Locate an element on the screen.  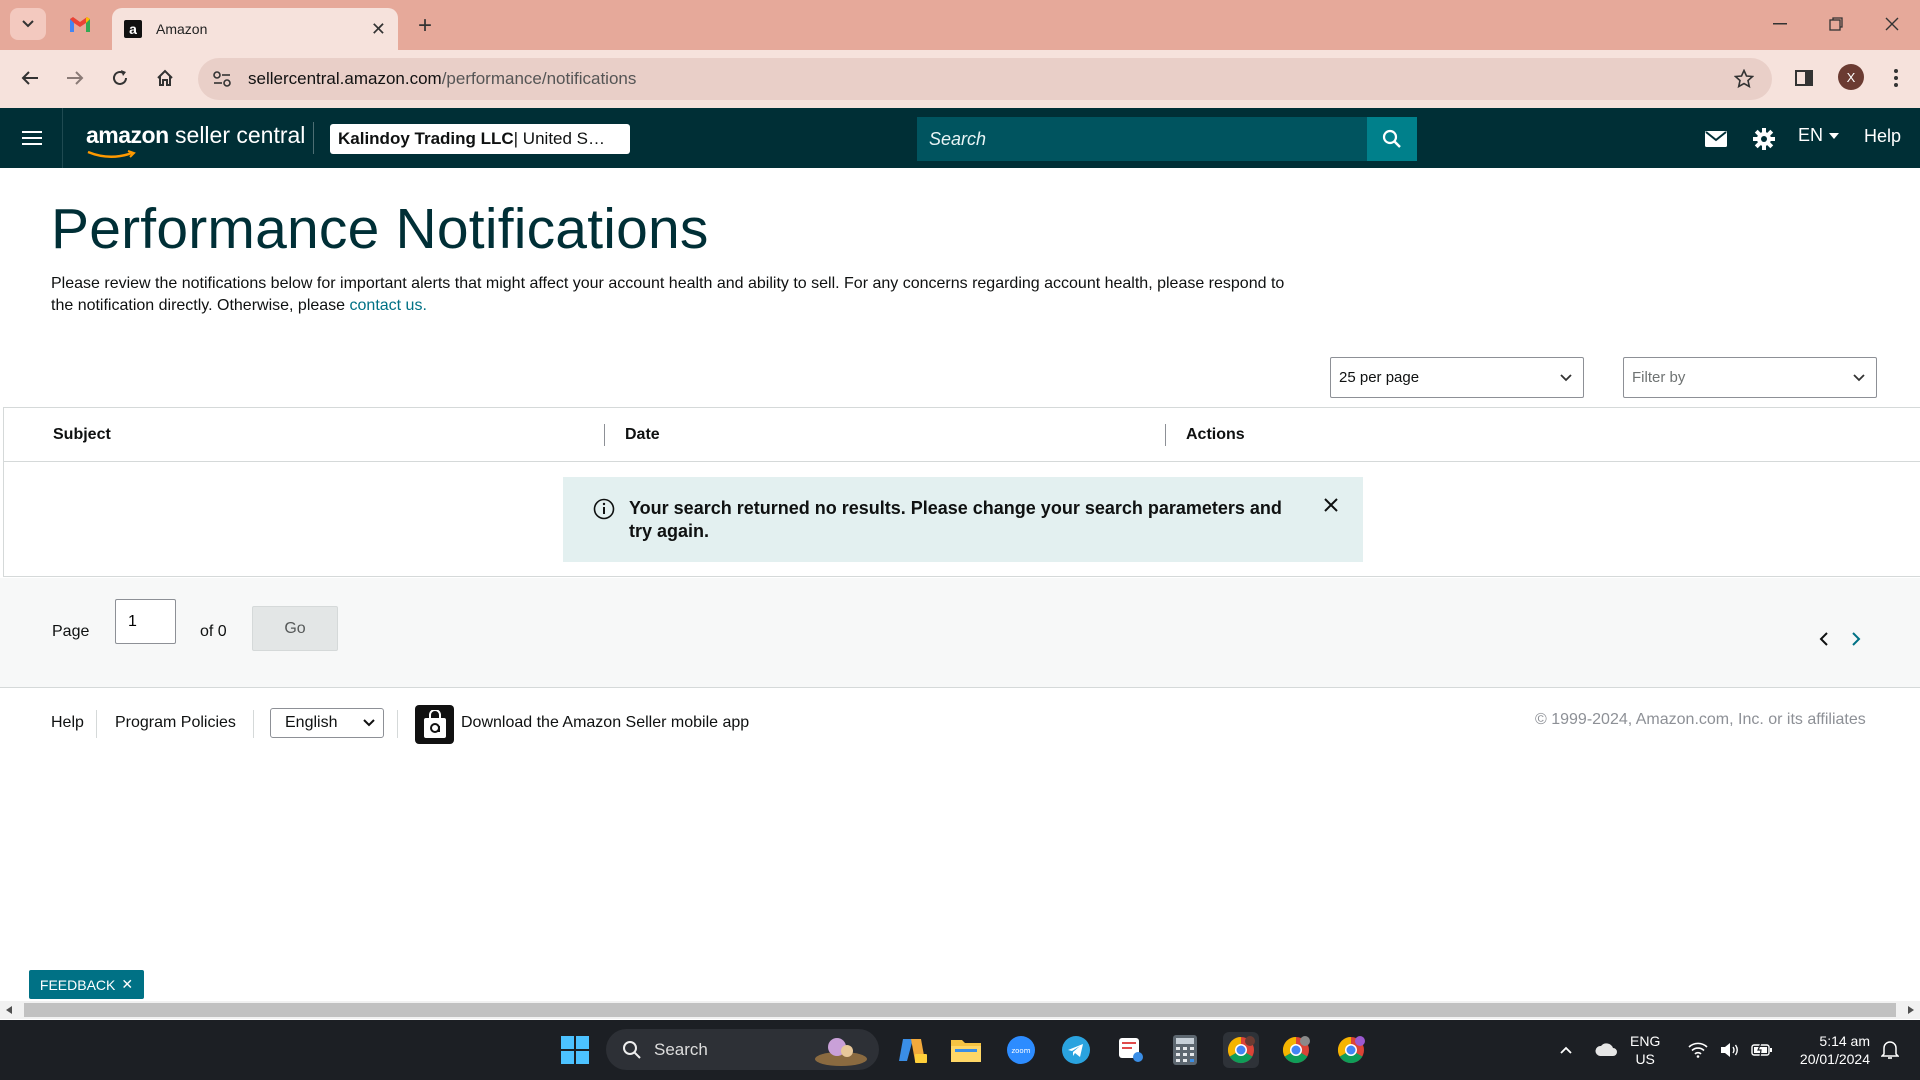
battery-status is located at coordinates (1762, 1050).